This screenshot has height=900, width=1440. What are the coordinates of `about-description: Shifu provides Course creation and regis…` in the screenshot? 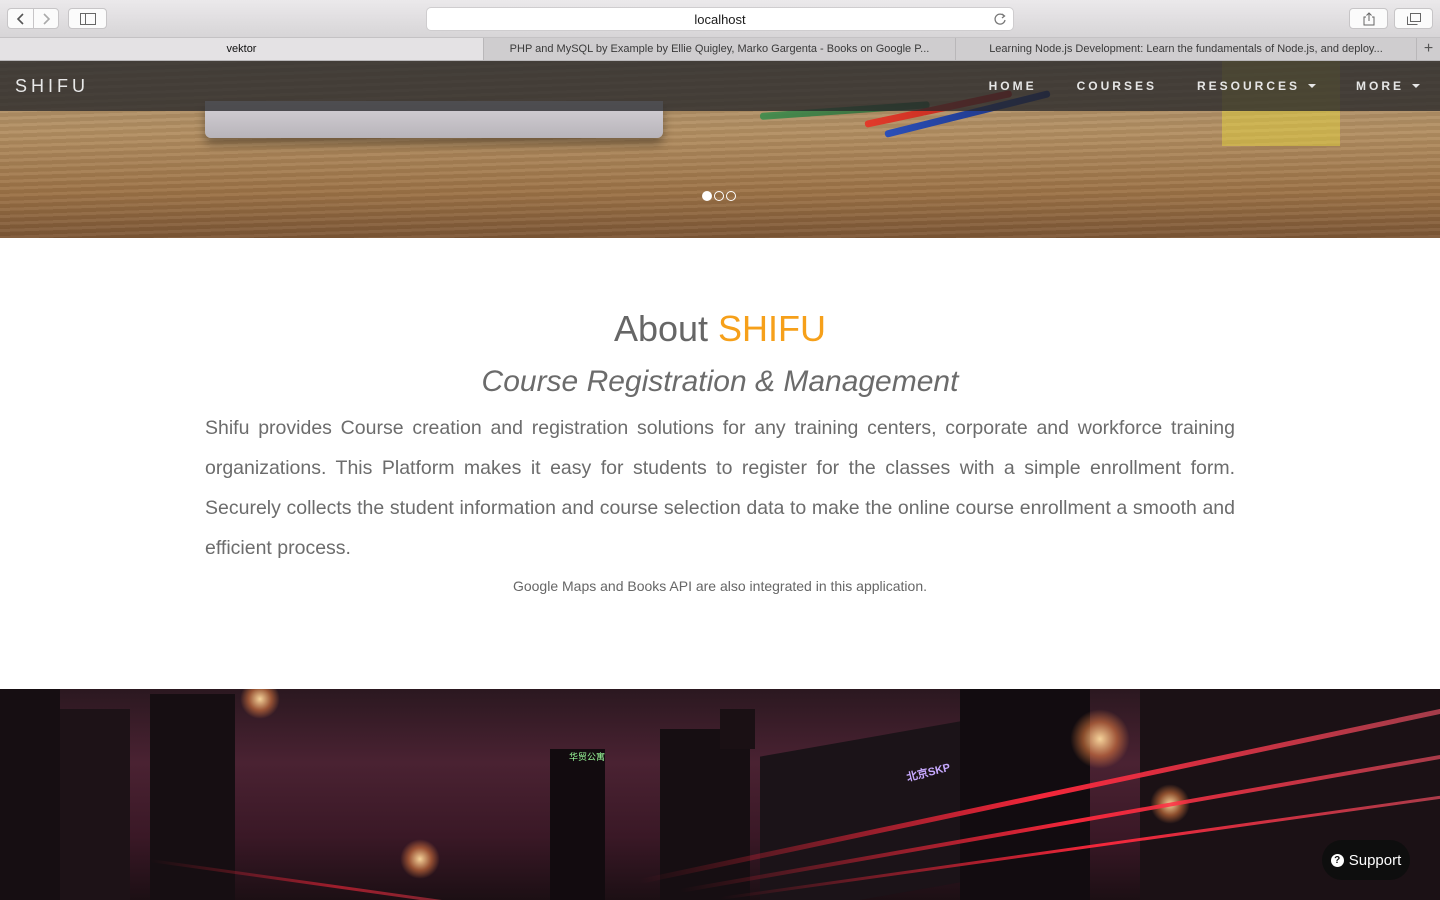 It's located at (720, 488).